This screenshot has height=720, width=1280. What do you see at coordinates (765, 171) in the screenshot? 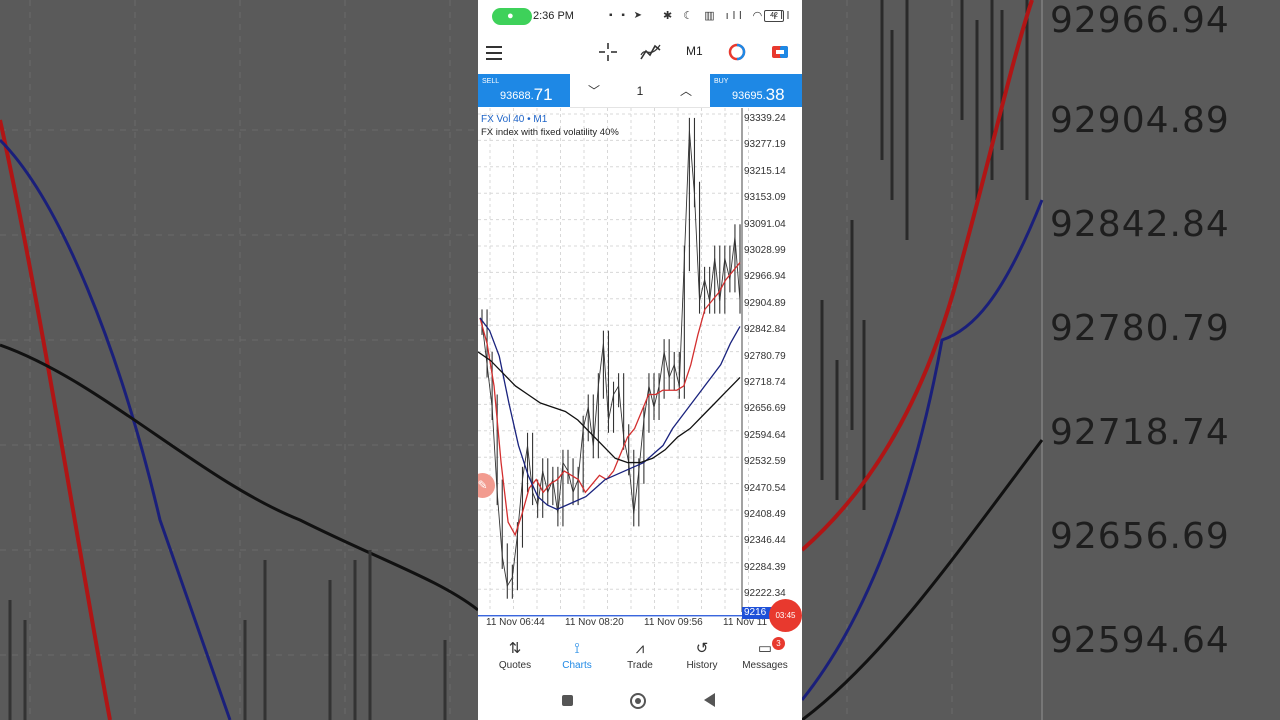
I see `price-tick-label: 93215.14` at bounding box center [765, 171].